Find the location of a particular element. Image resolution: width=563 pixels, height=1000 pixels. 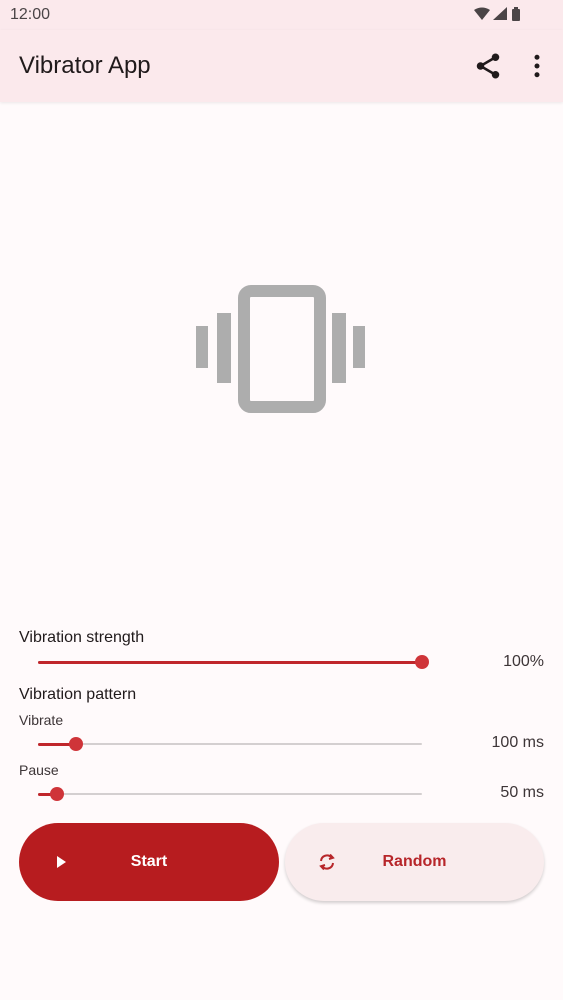

slider-fill is located at coordinates (230, 662).